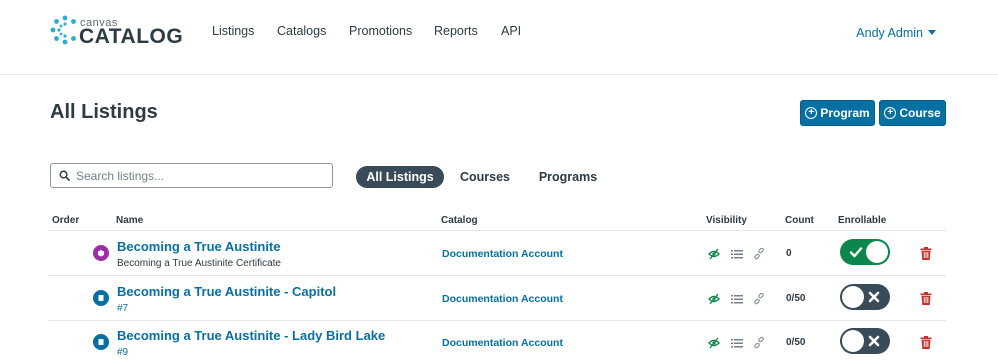 Image resolution: width=998 pixels, height=364 pixels. I want to click on add-course-label: Course, so click(920, 113).